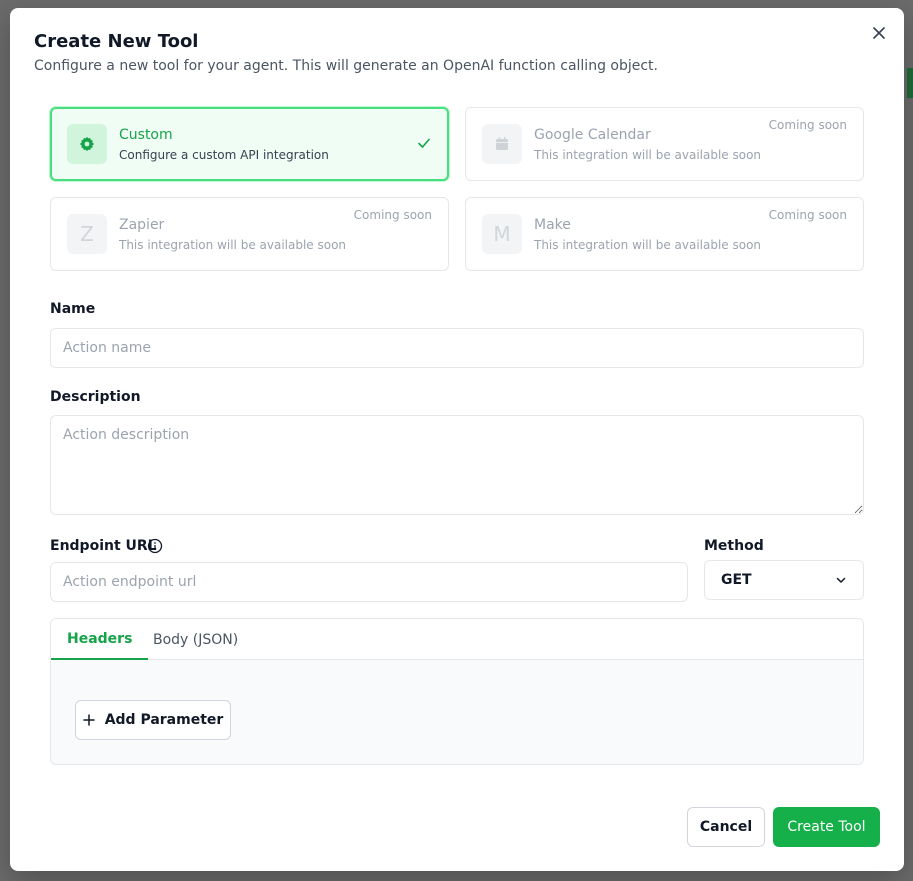 The width and height of the screenshot is (913, 881). I want to click on description-label: Description, so click(95, 397).